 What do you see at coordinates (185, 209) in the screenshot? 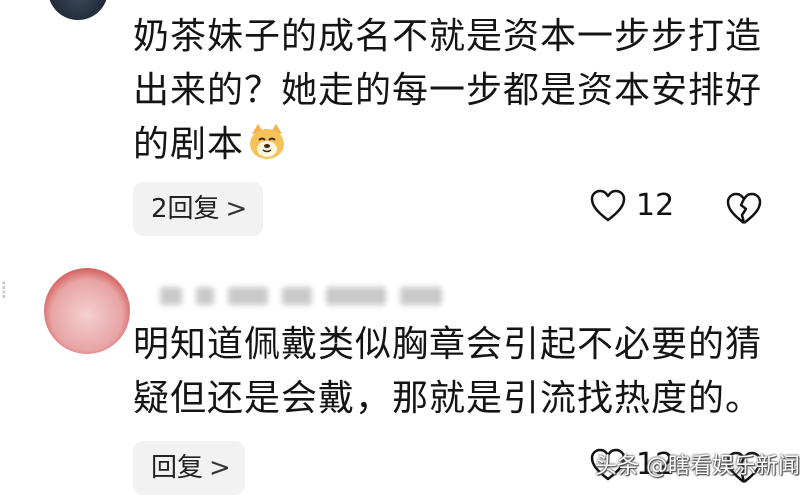
I see `reply-button-1-label: 2回复` at bounding box center [185, 209].